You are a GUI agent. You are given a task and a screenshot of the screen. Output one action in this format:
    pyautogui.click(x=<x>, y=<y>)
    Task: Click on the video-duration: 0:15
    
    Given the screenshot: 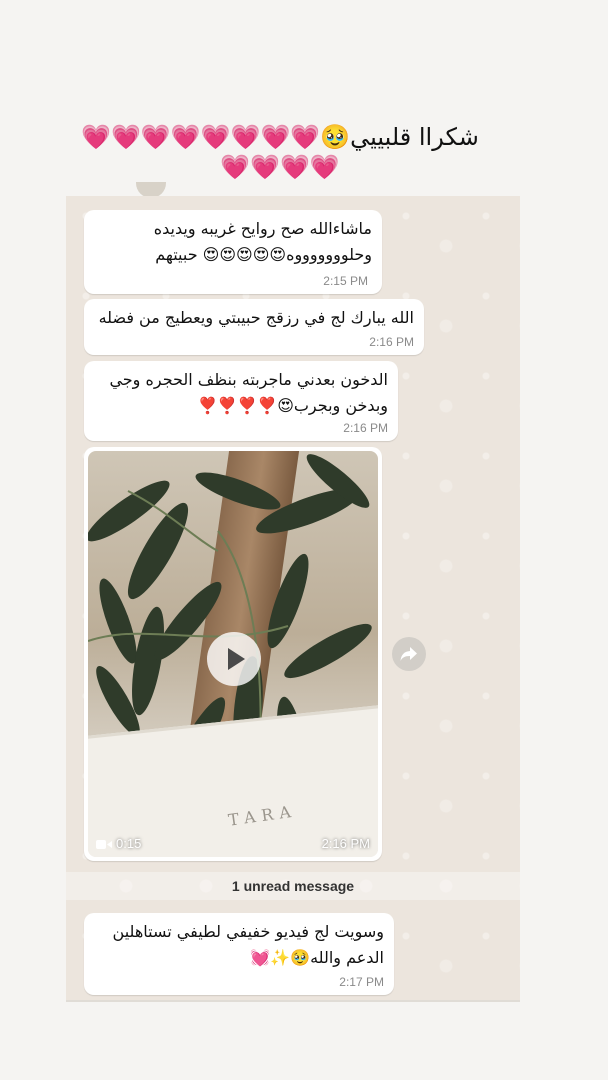 What is the action you would take?
    pyautogui.click(x=118, y=843)
    